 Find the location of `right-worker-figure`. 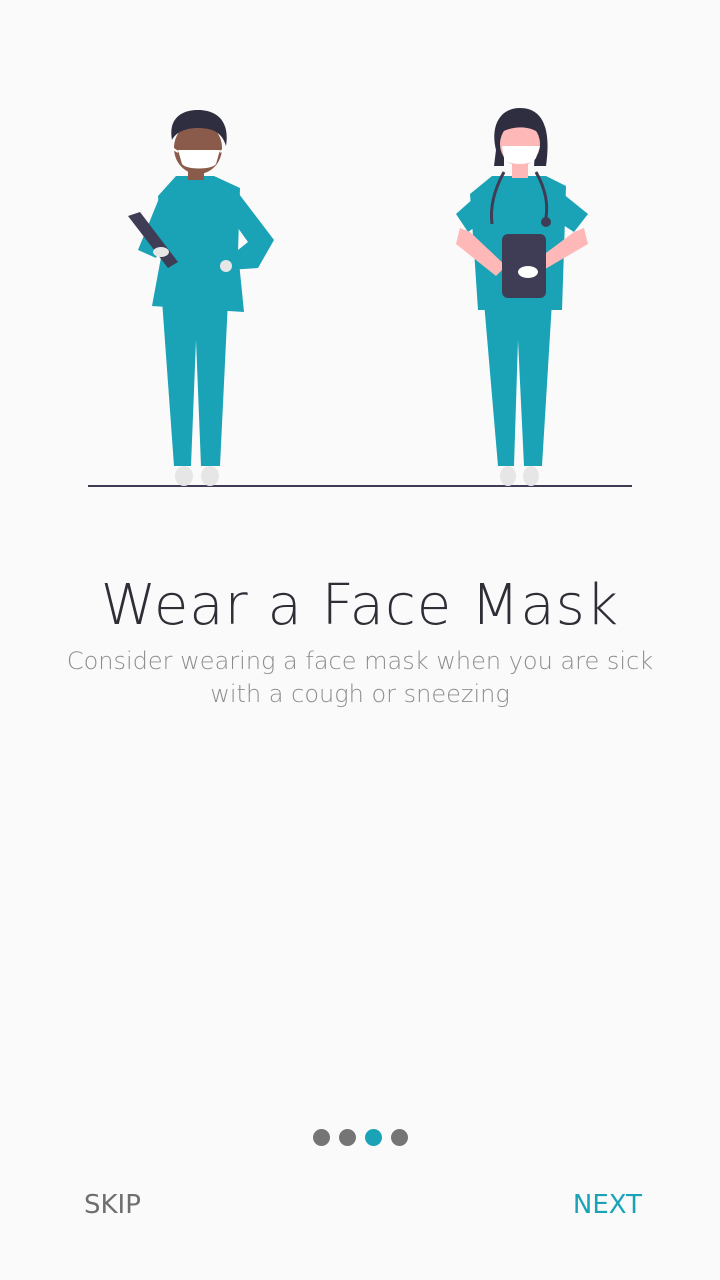

right-worker-figure is located at coordinates (522, 297).